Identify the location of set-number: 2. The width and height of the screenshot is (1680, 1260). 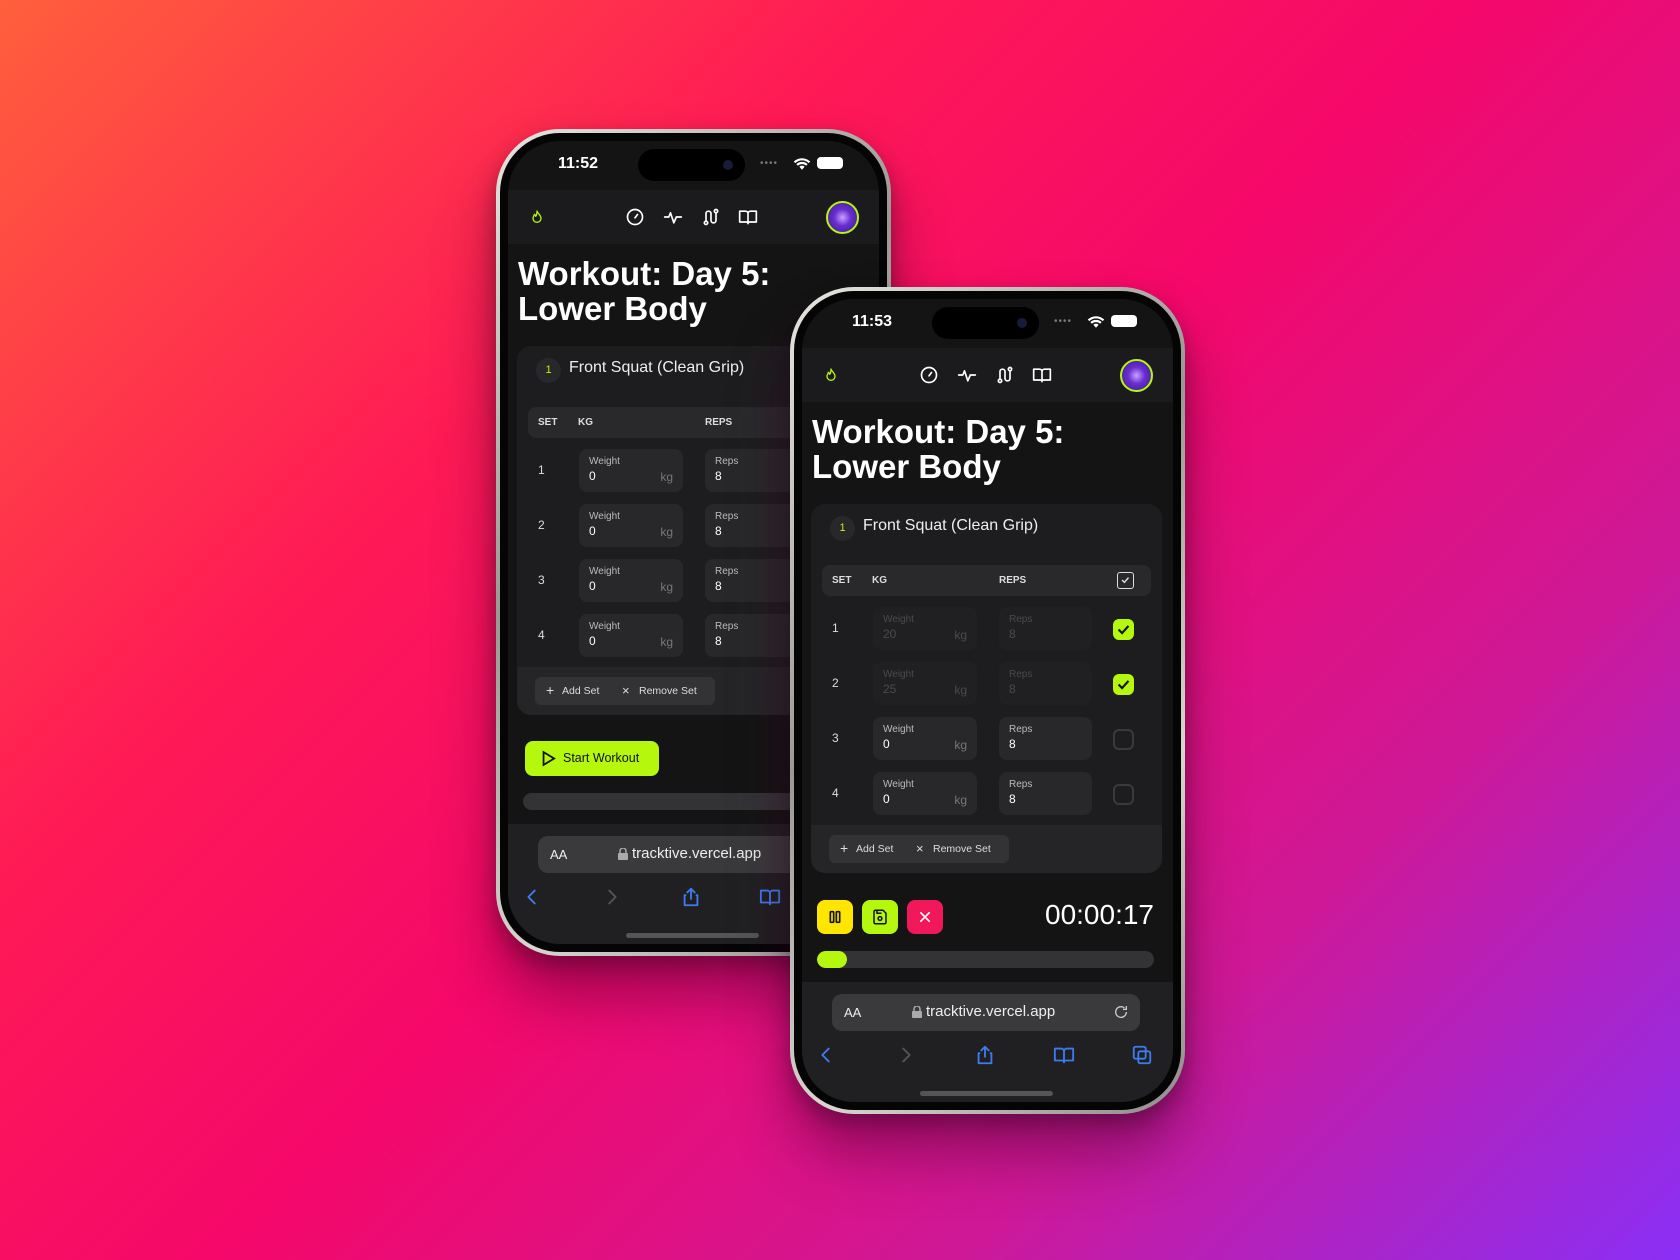
(835, 683).